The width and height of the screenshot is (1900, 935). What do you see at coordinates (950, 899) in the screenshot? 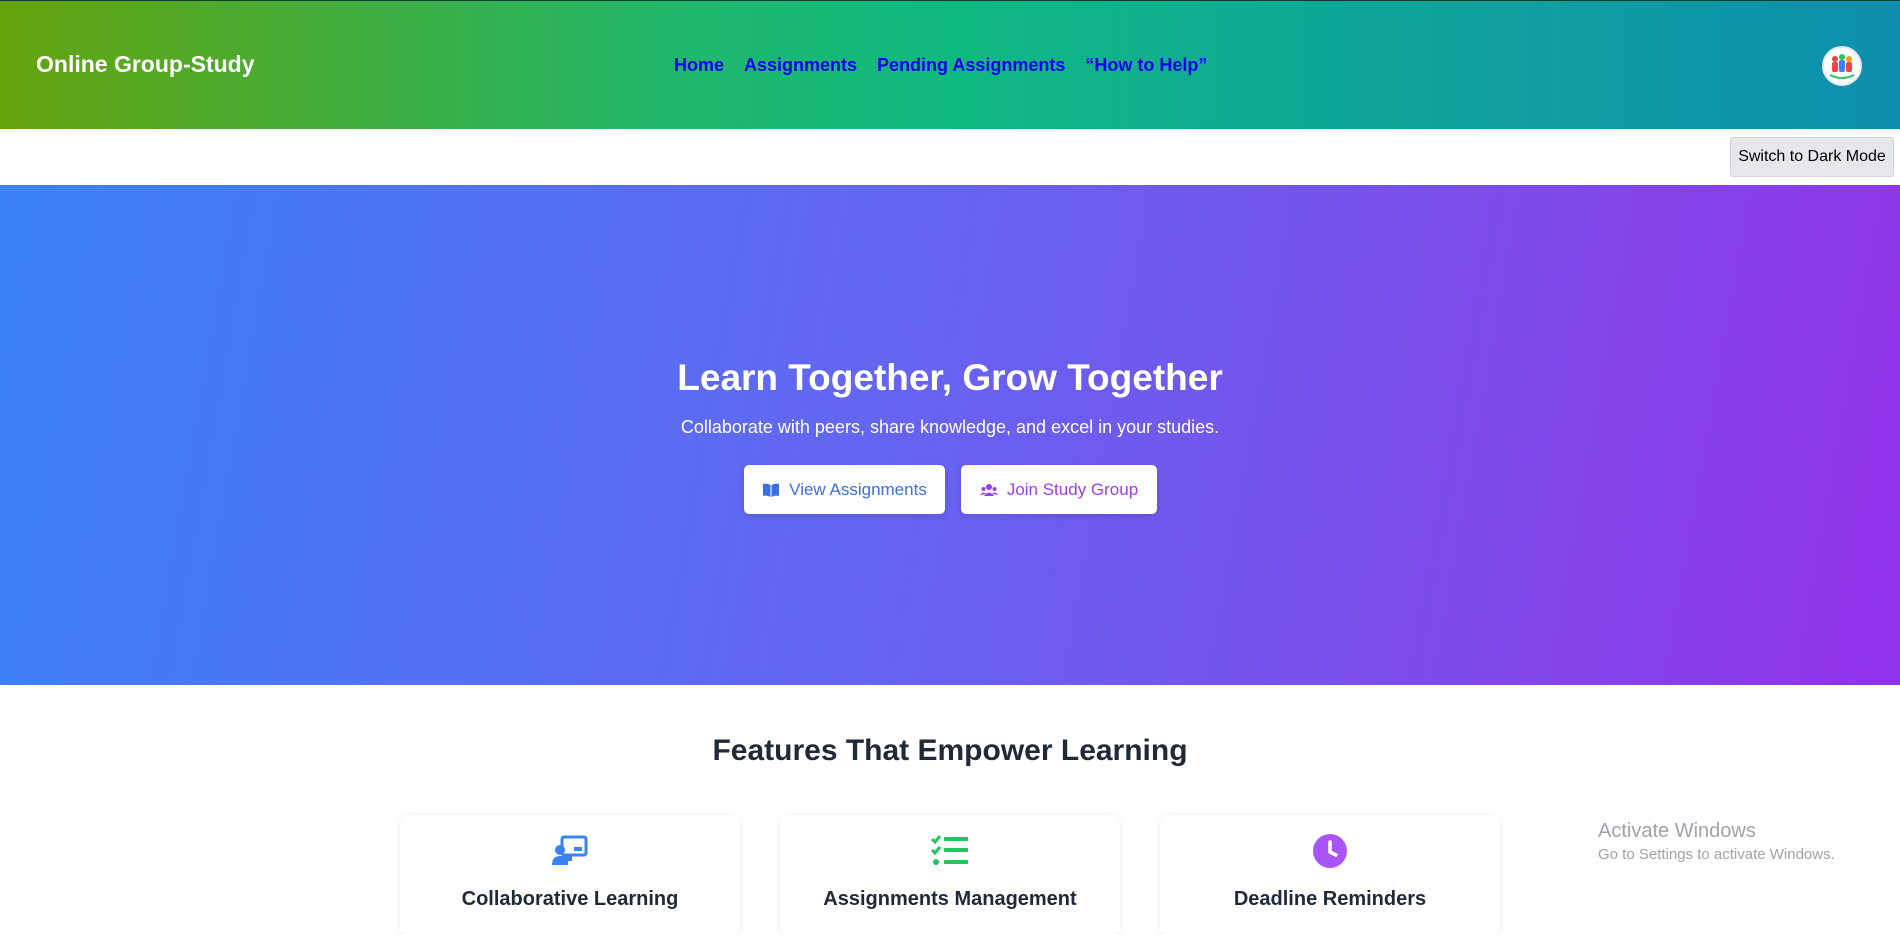
I see `feature-card-title: Assignments Management` at bounding box center [950, 899].